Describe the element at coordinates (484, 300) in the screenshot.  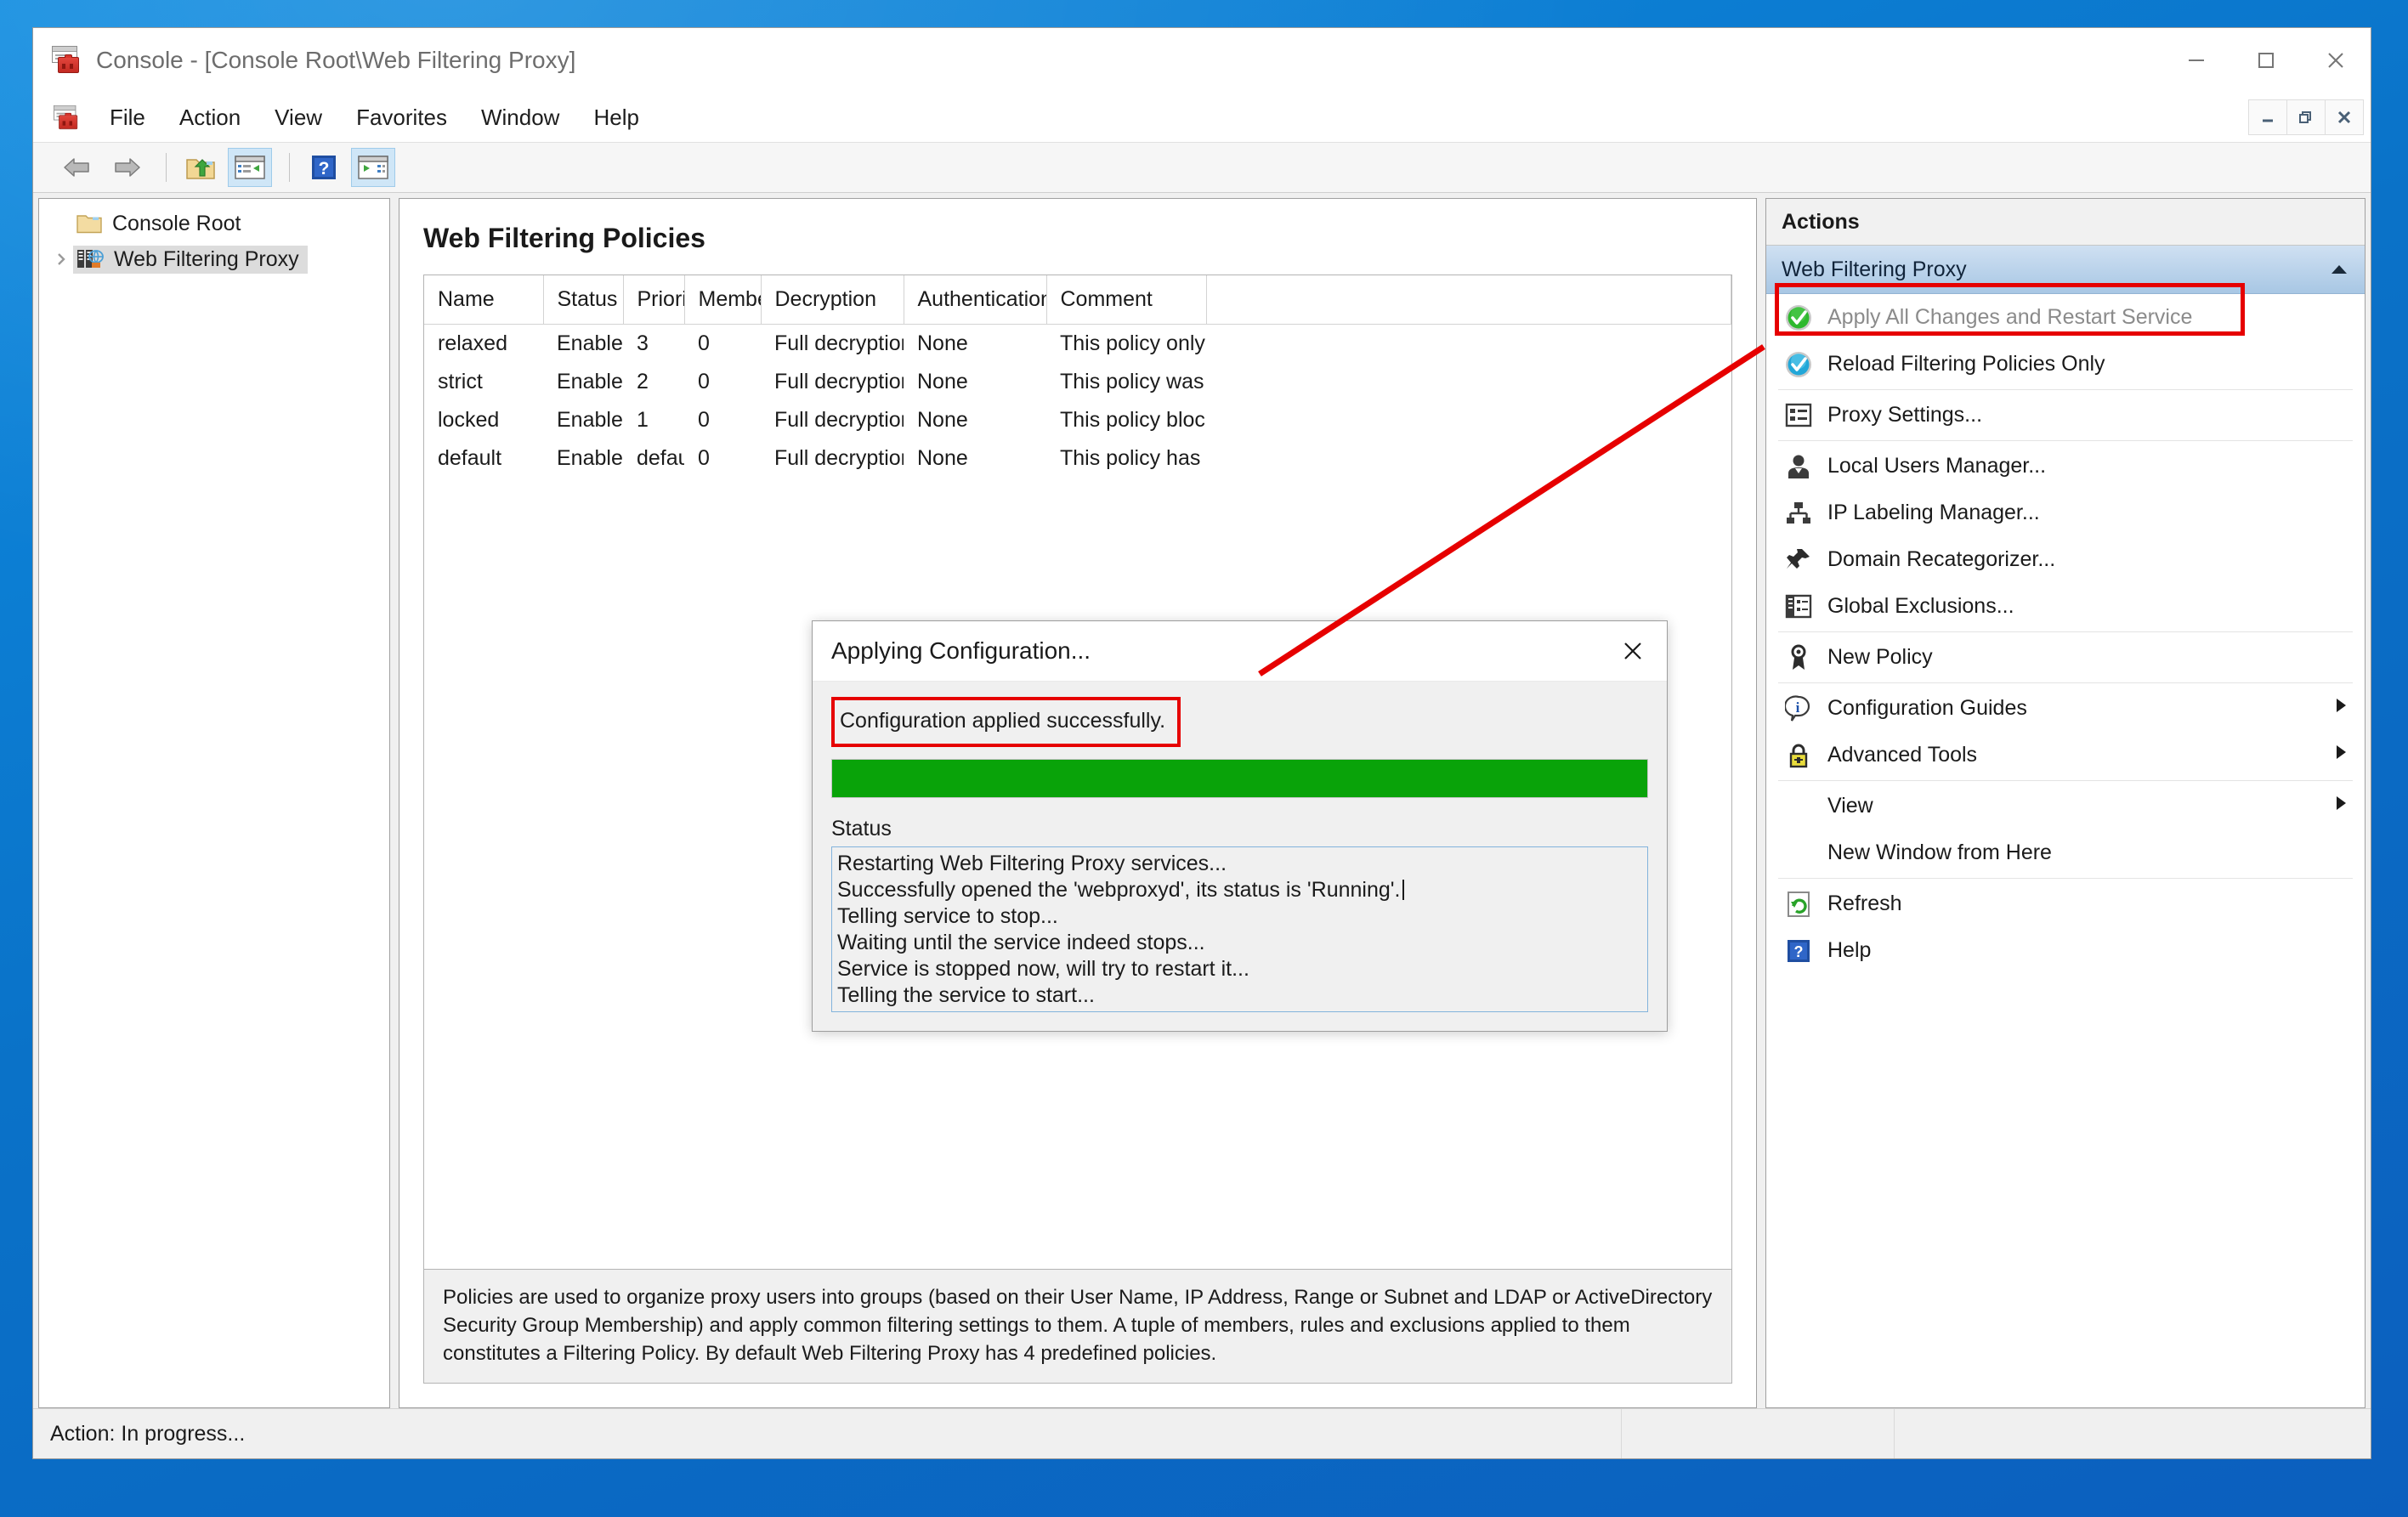
I see `column-header-name: Name` at that location.